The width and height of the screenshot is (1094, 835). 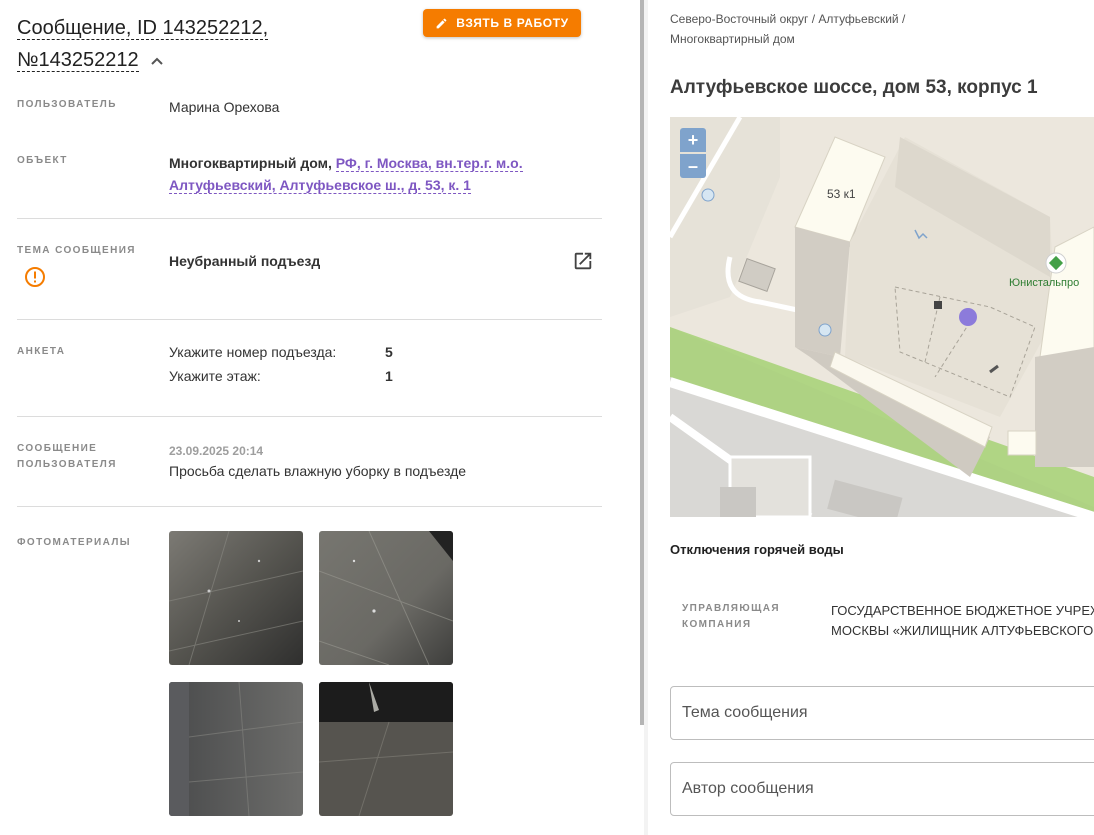 I want to click on topic-value: Неубранный подъезд, so click(x=245, y=261).